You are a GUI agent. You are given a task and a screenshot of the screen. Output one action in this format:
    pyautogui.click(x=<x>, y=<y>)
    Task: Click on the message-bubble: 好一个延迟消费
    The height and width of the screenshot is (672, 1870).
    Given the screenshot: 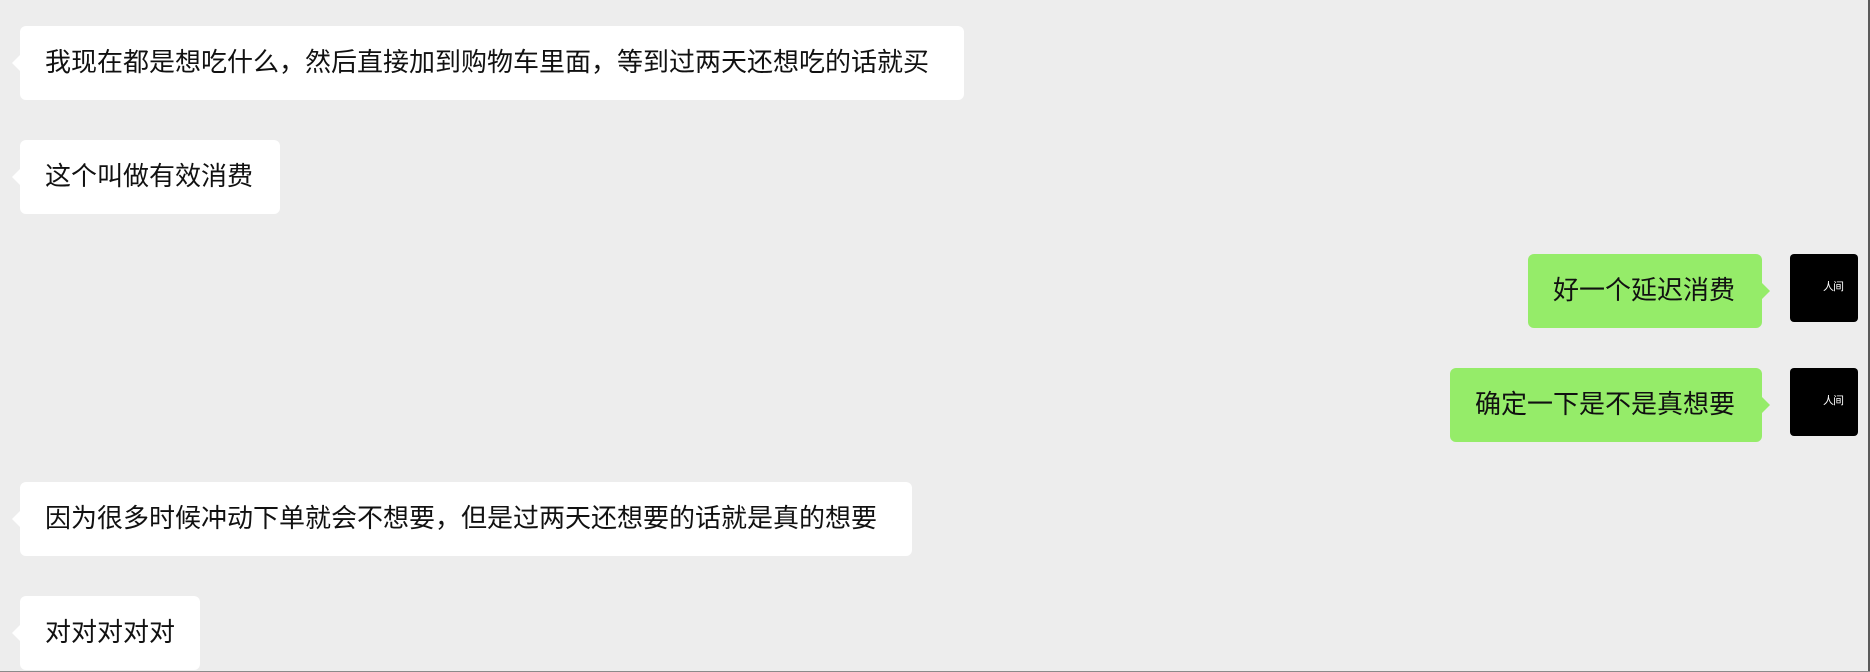 What is the action you would take?
    pyautogui.click(x=1649, y=291)
    